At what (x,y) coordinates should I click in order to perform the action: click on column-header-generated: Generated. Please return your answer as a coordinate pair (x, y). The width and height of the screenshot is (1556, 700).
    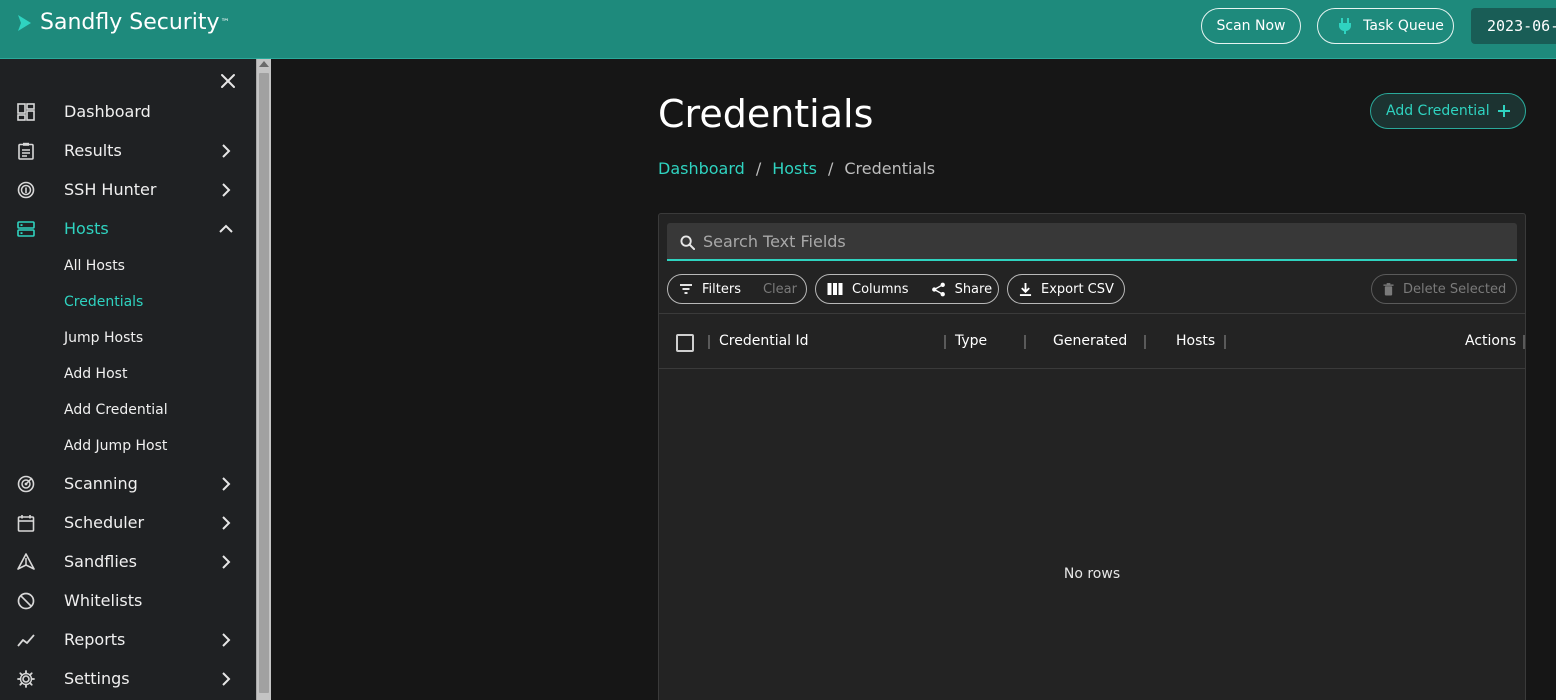
    Looking at the image, I should click on (1090, 341).